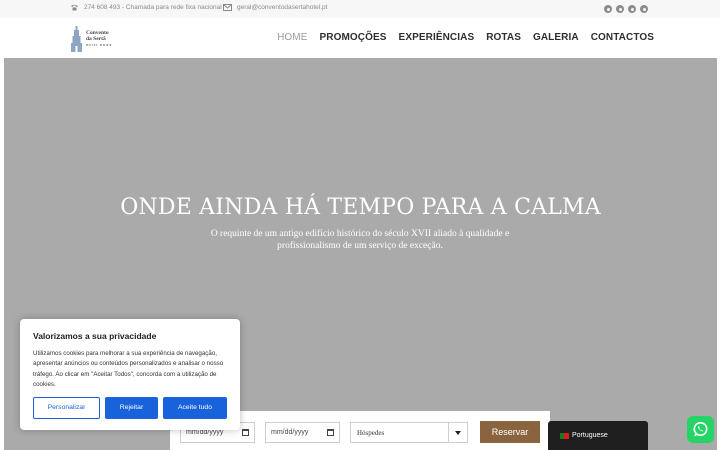 Image resolution: width=720 pixels, height=450 pixels. Describe the element at coordinates (632, 9) in the screenshot. I see `pinterest-icon` at that location.